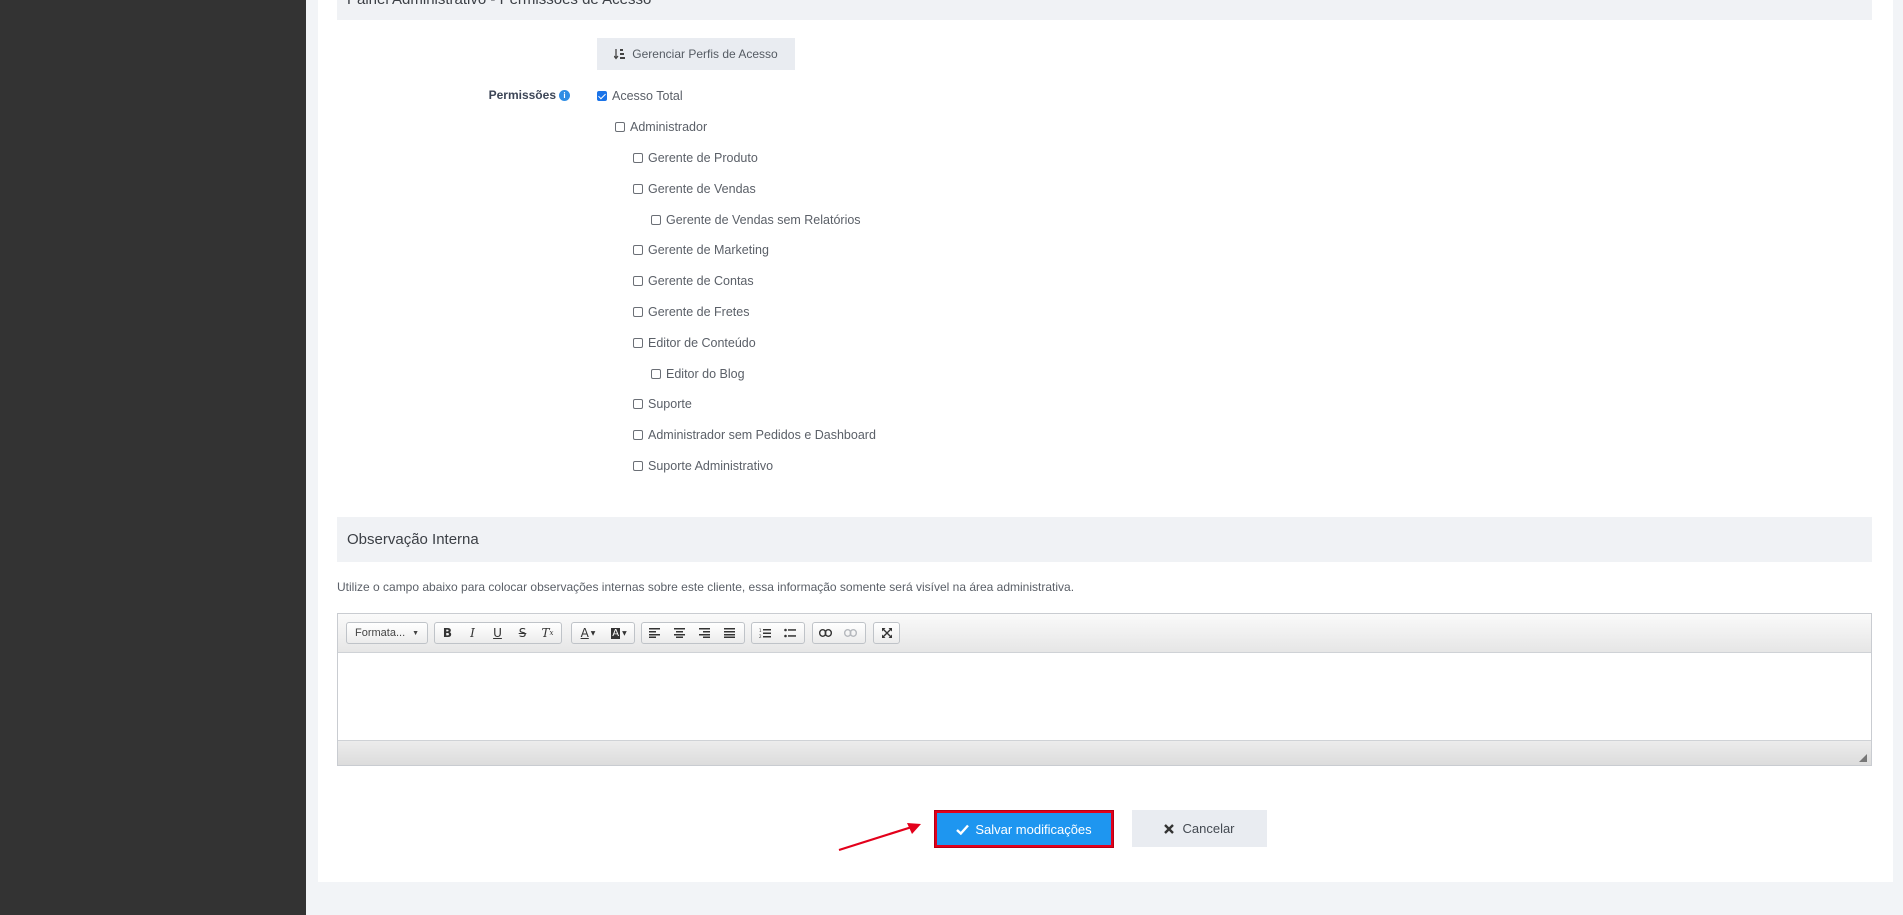 This screenshot has height=915, width=1903. Describe the element at coordinates (1104, 539) in the screenshot. I see `observacao-section-header: Observação Interna` at that location.